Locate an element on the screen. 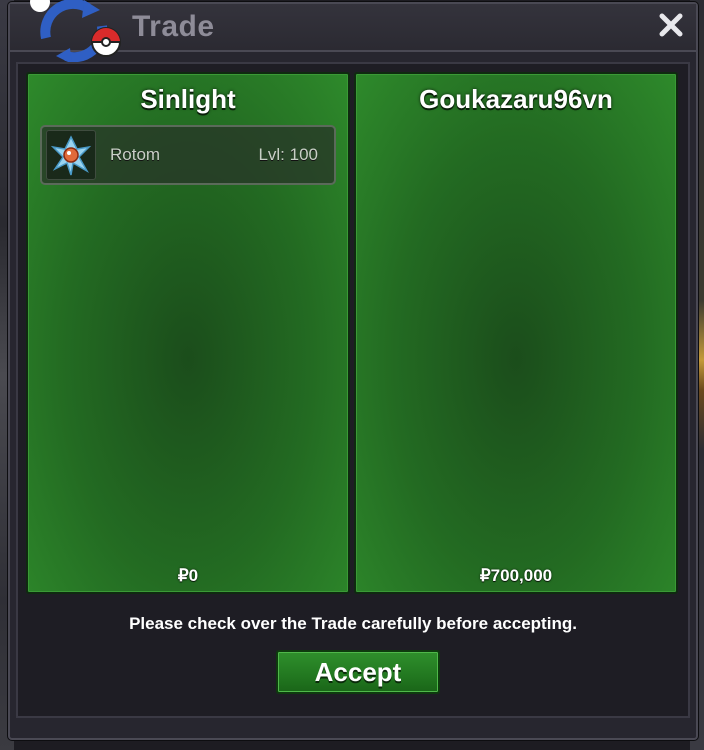 Image resolution: width=704 pixels, height=750 pixels. accept-button: Accept is located at coordinates (358, 672).